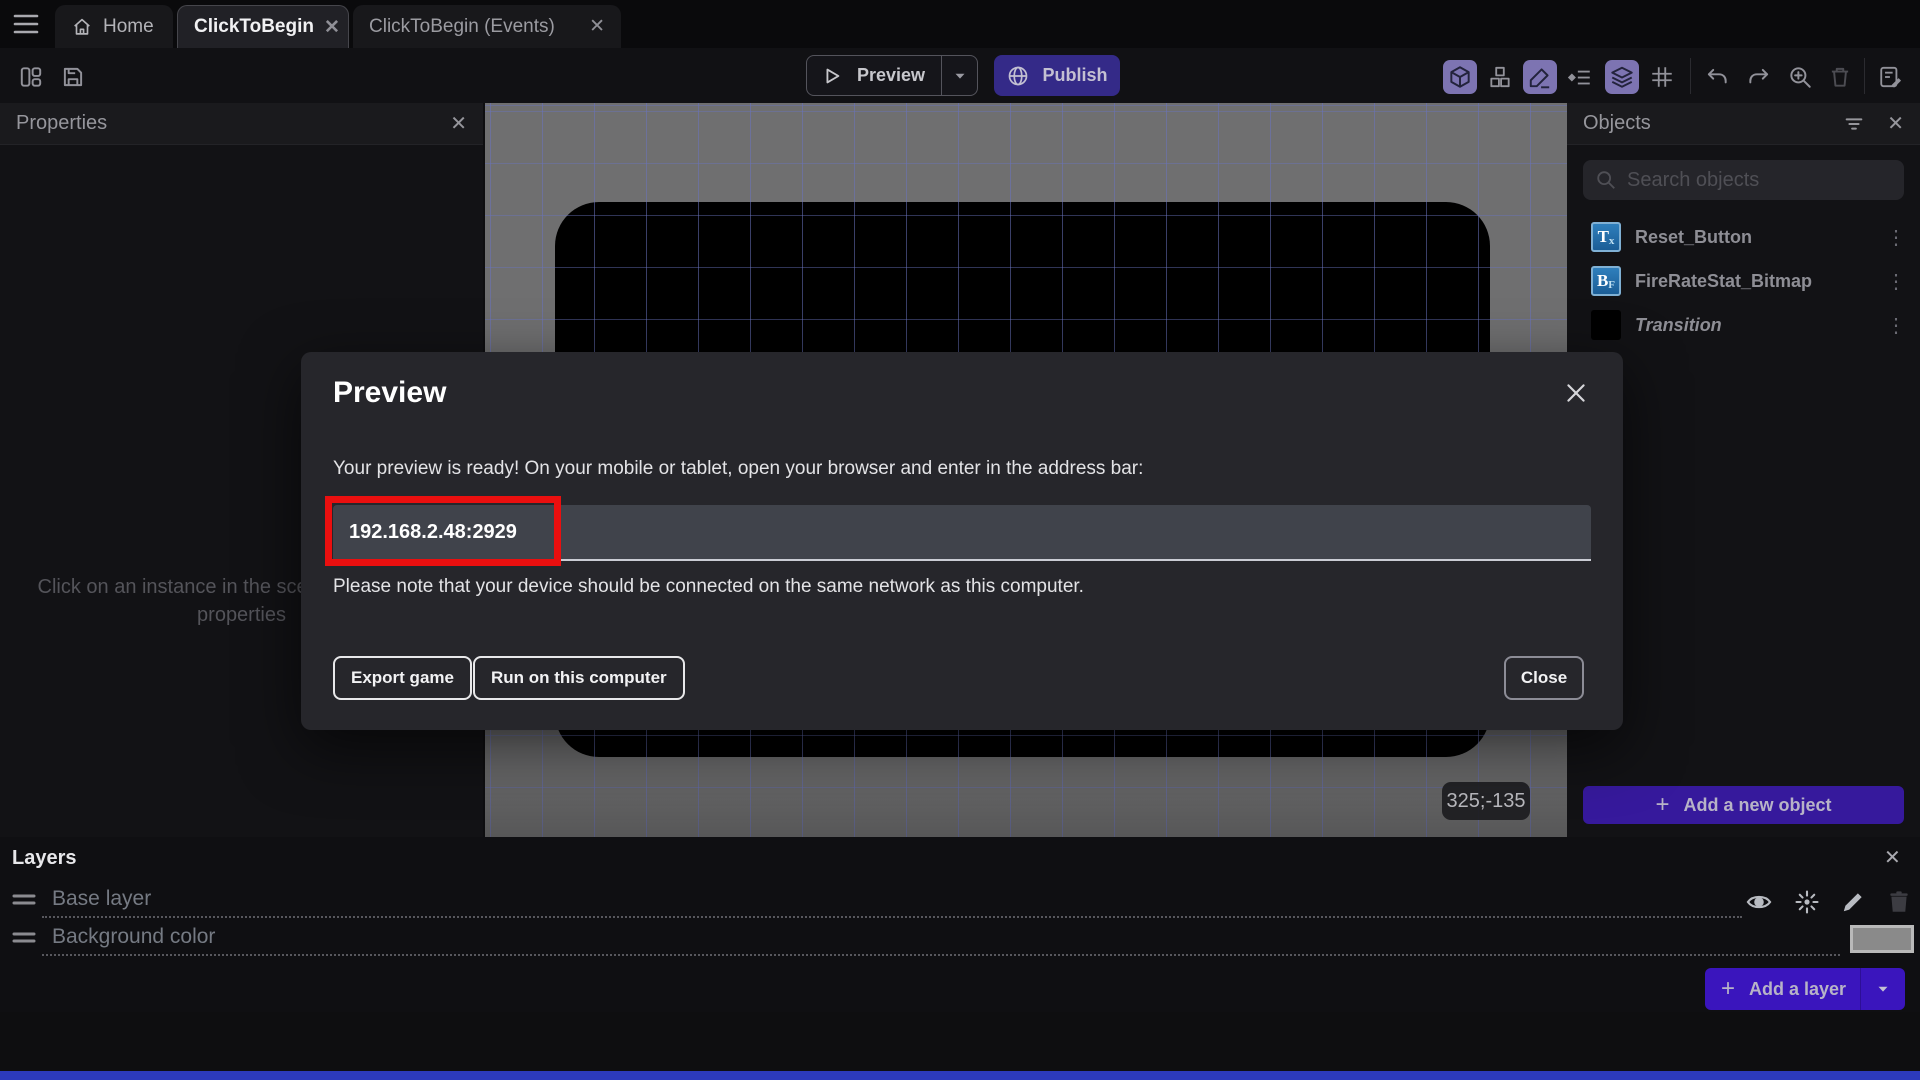  Describe the element at coordinates (241, 124) in the screenshot. I see `properties-header: Properties ✕` at that location.